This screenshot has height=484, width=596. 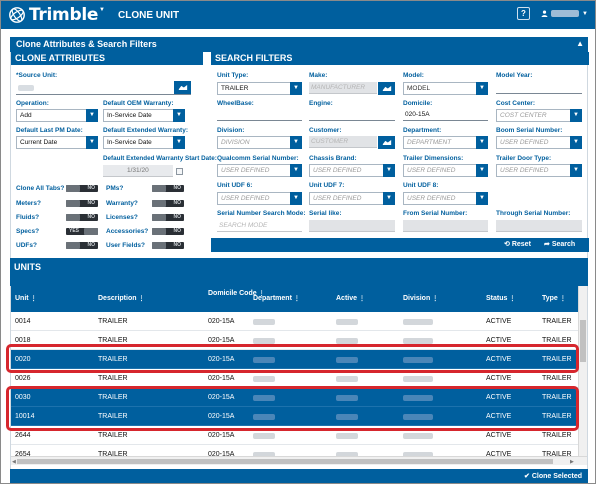 What do you see at coordinates (445, 88) in the screenshot?
I see `model-select: MODEL ▼` at bounding box center [445, 88].